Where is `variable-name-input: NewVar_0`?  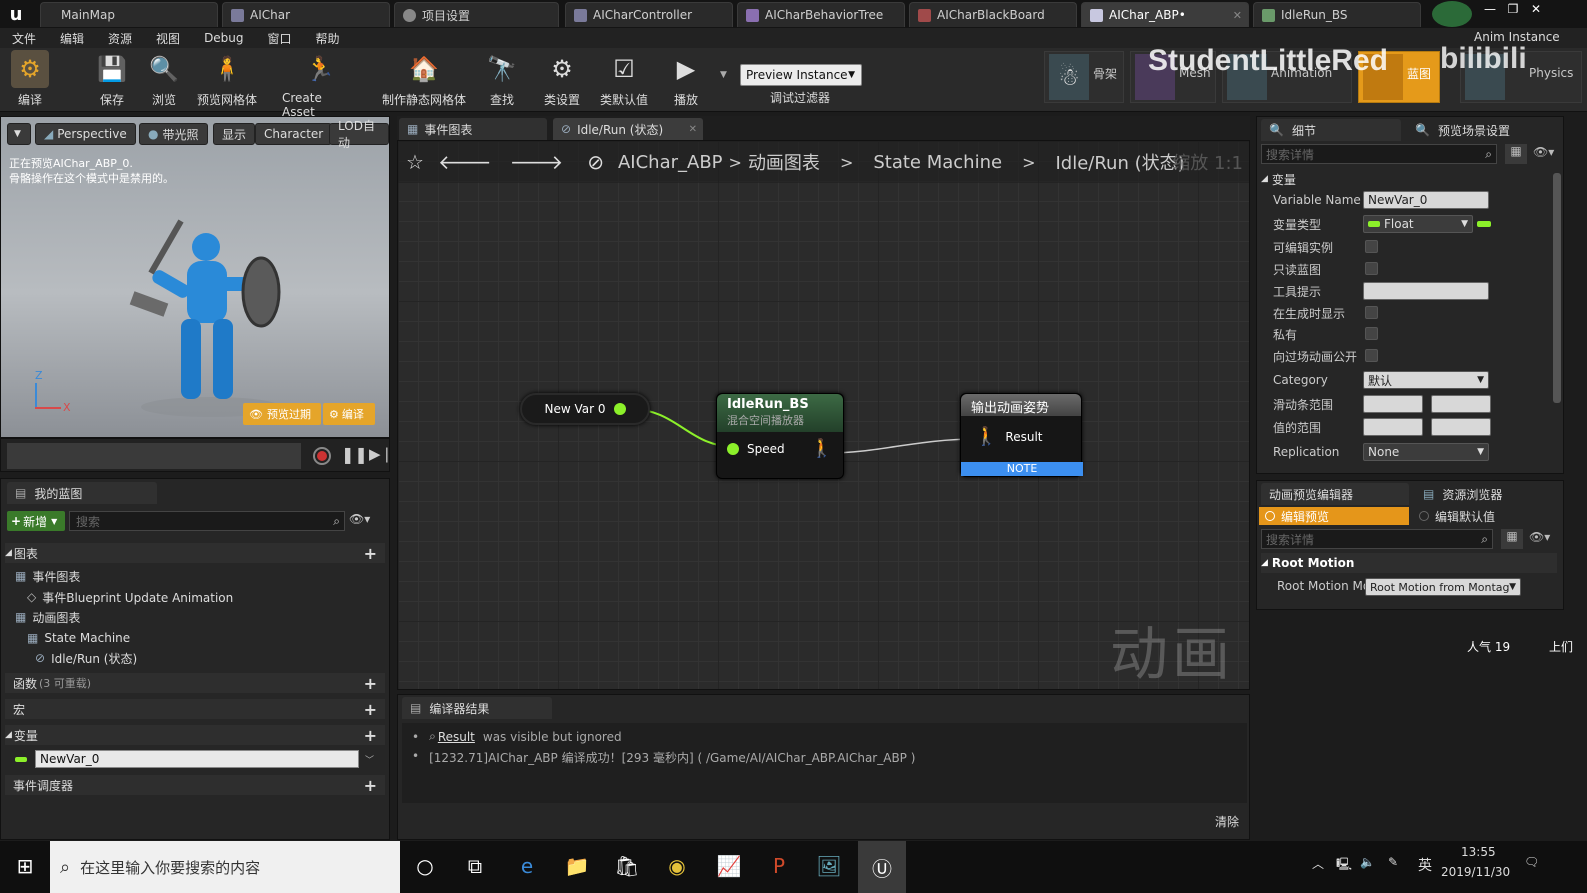 variable-name-input: NewVar_0 is located at coordinates (1426, 200).